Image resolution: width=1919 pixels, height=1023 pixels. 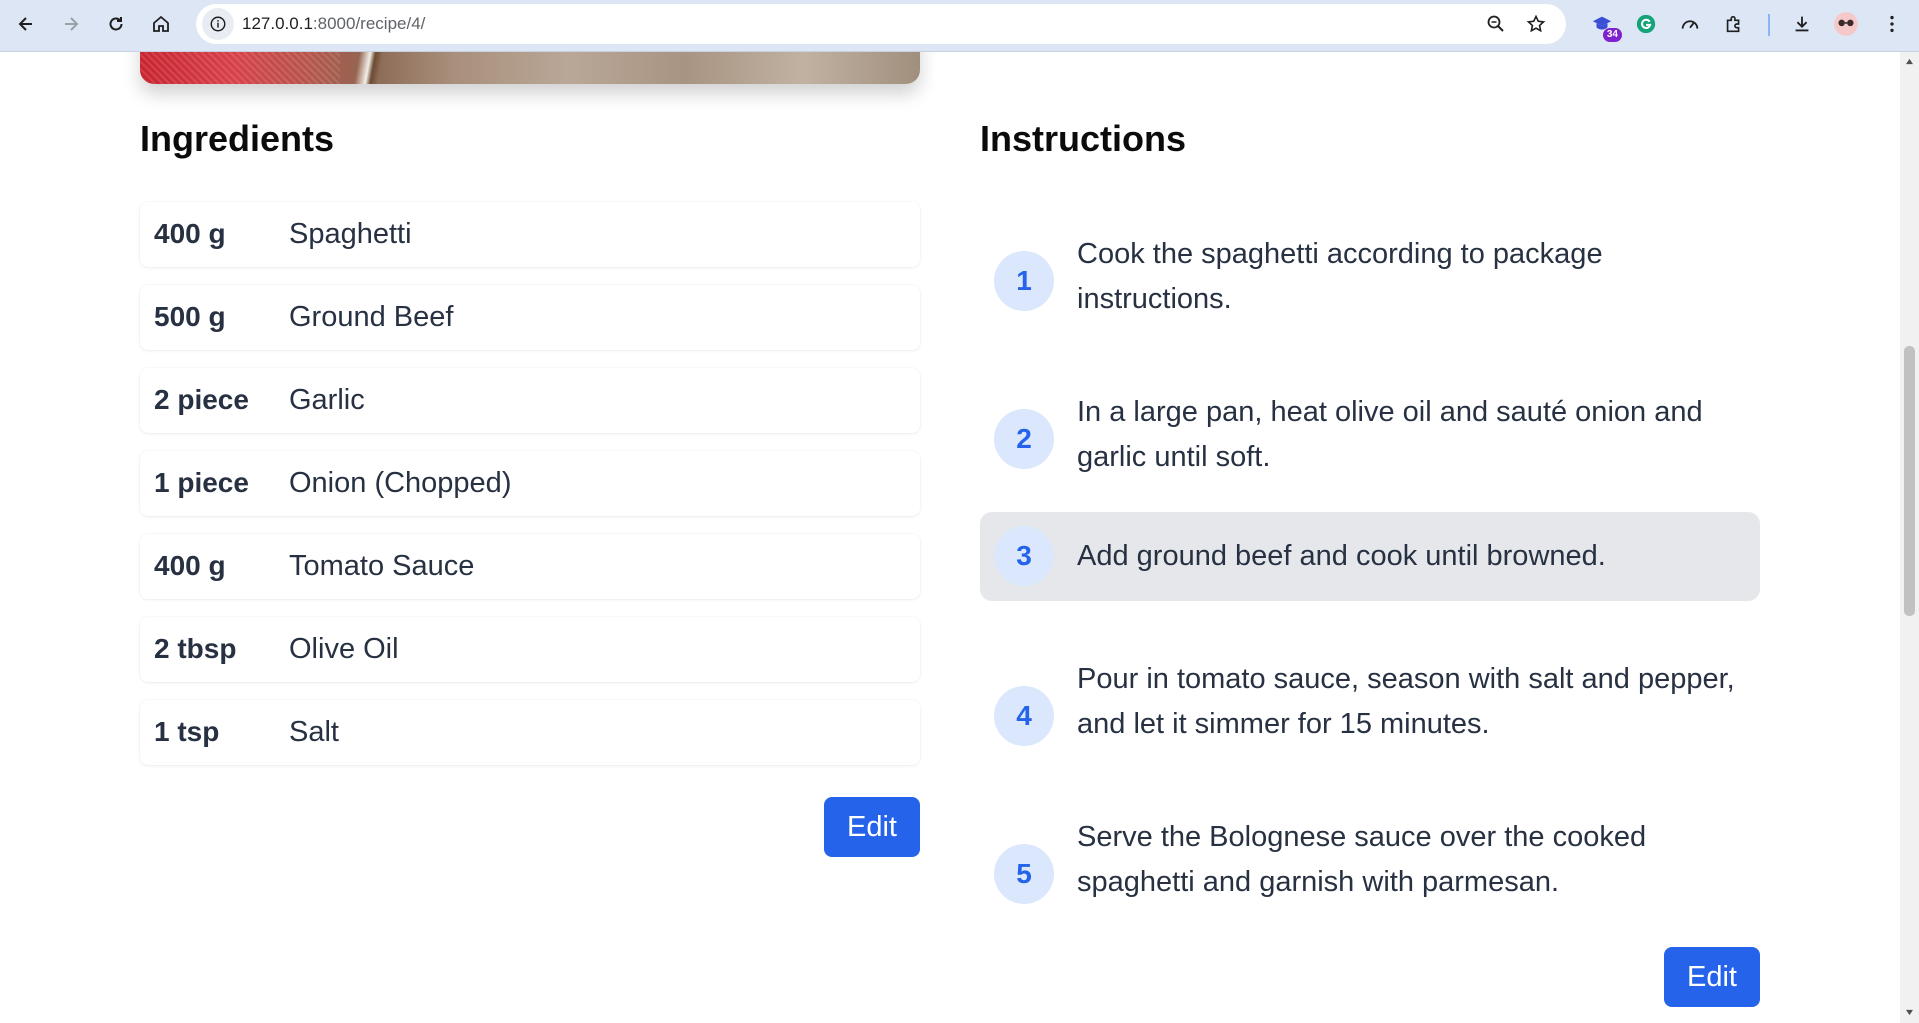 I want to click on page-scrollbar, so click(x=1909, y=537).